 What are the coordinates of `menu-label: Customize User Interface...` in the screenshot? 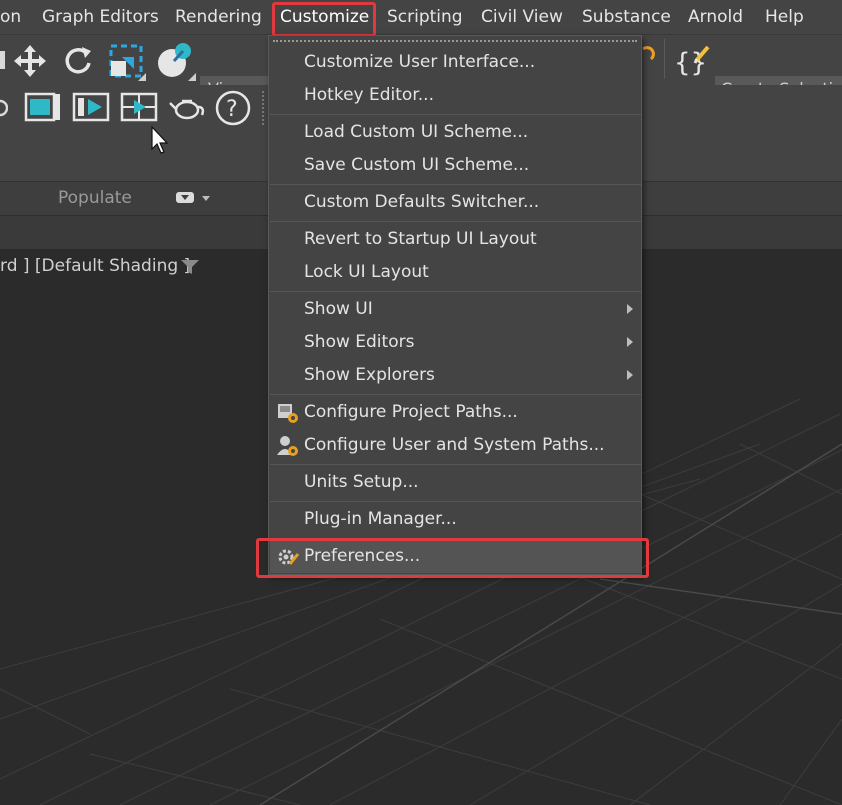 It's located at (420, 62).